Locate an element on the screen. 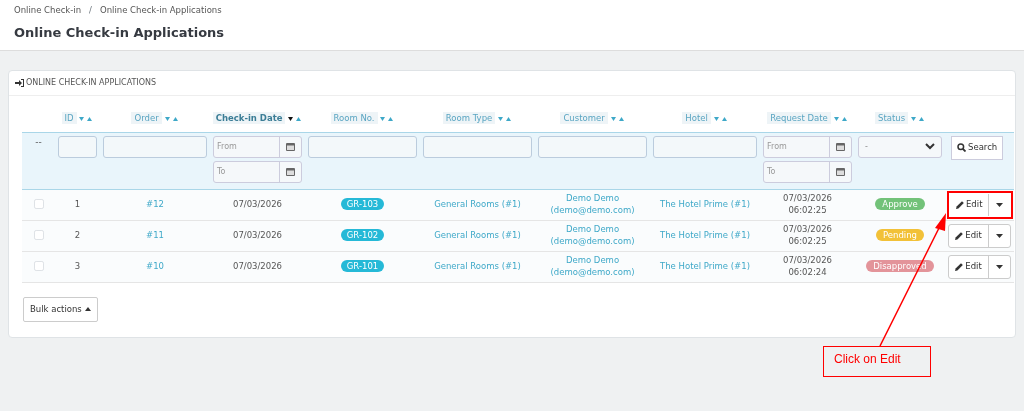 The height and width of the screenshot is (411, 1024). id-text: 2 is located at coordinates (77, 234).